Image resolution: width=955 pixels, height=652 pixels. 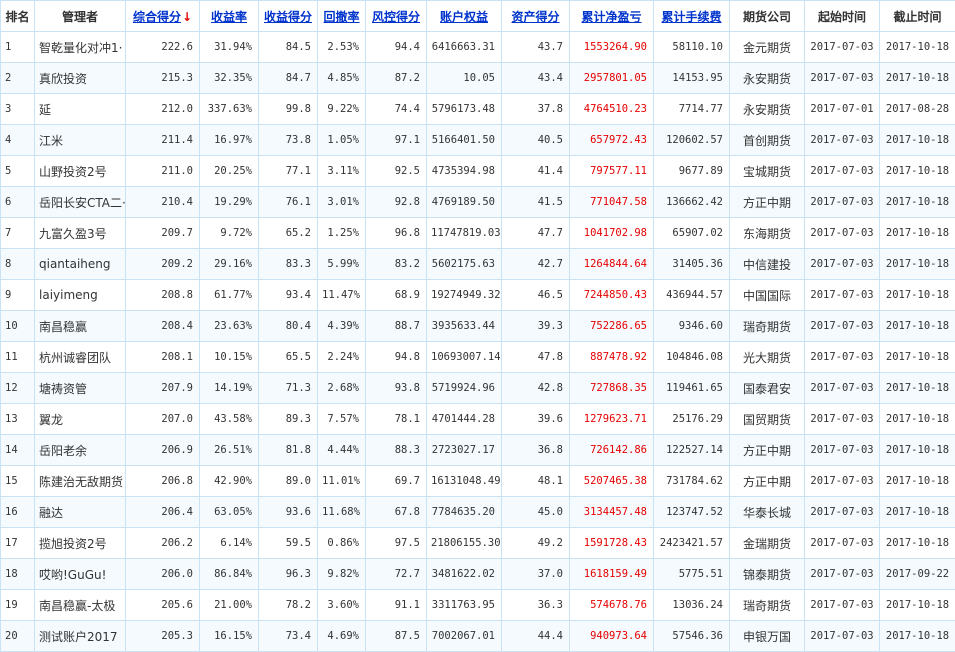 What do you see at coordinates (163, 16) in the screenshot?
I see `sort-header-score: 综合得分↓` at bounding box center [163, 16].